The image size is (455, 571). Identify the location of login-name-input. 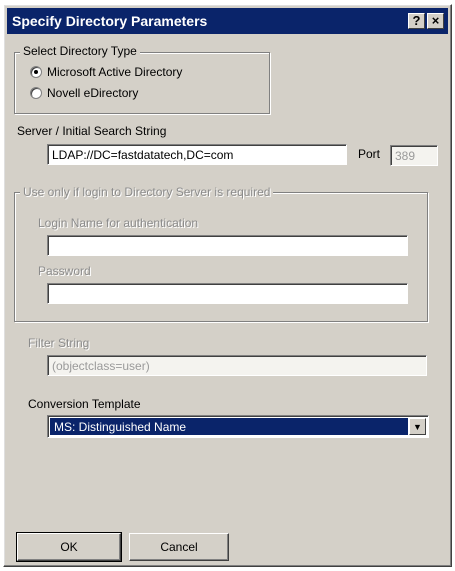
(227, 245).